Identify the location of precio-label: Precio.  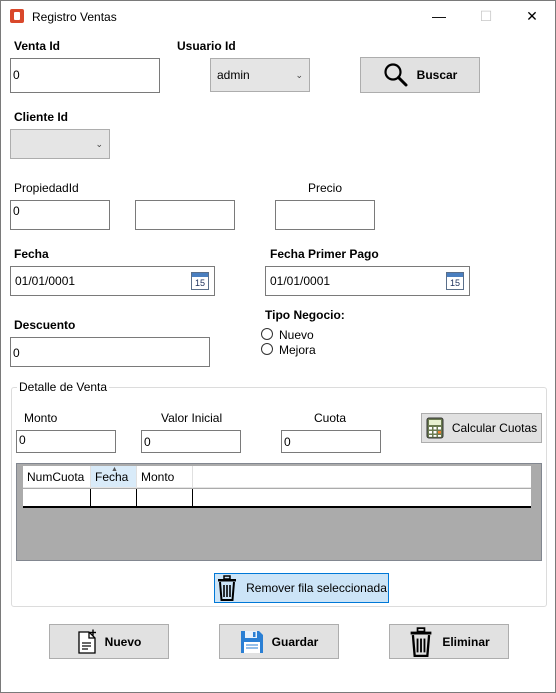
(325, 188).